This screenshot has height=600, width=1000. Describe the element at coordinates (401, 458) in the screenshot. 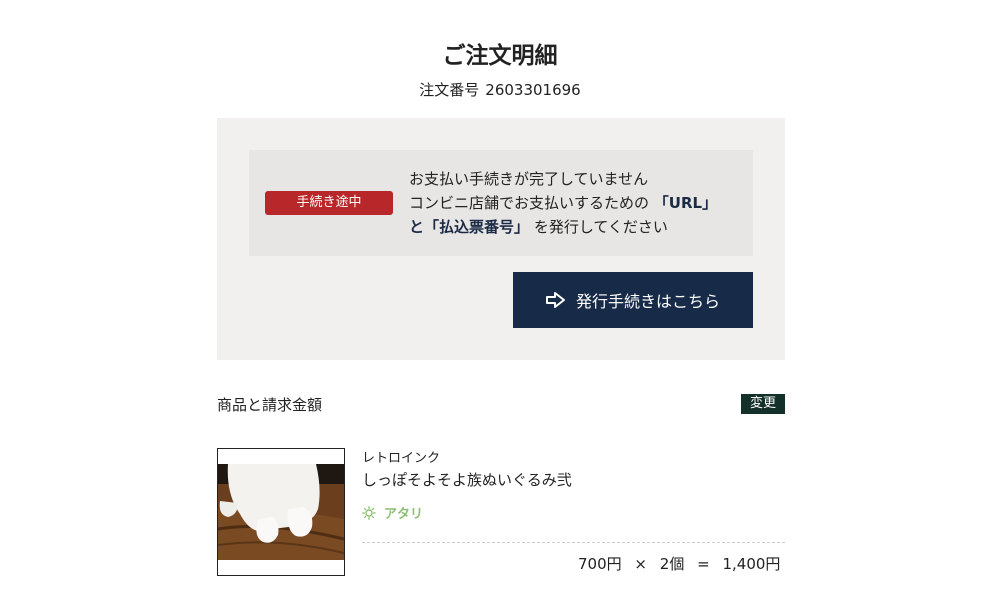

I see `product-brand: レトロインク` at that location.